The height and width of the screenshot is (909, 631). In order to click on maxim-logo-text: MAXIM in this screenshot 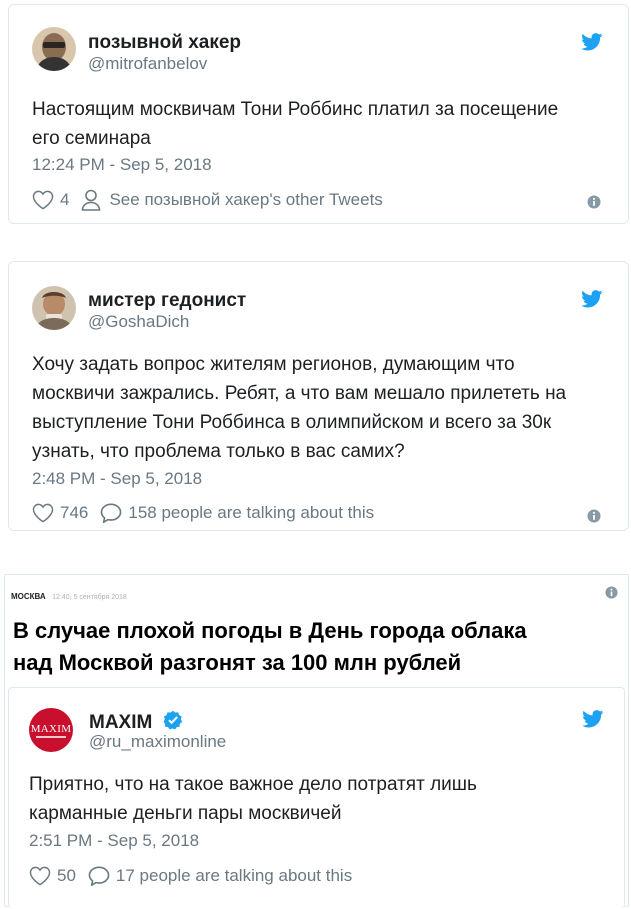, I will do `click(51, 728)`.